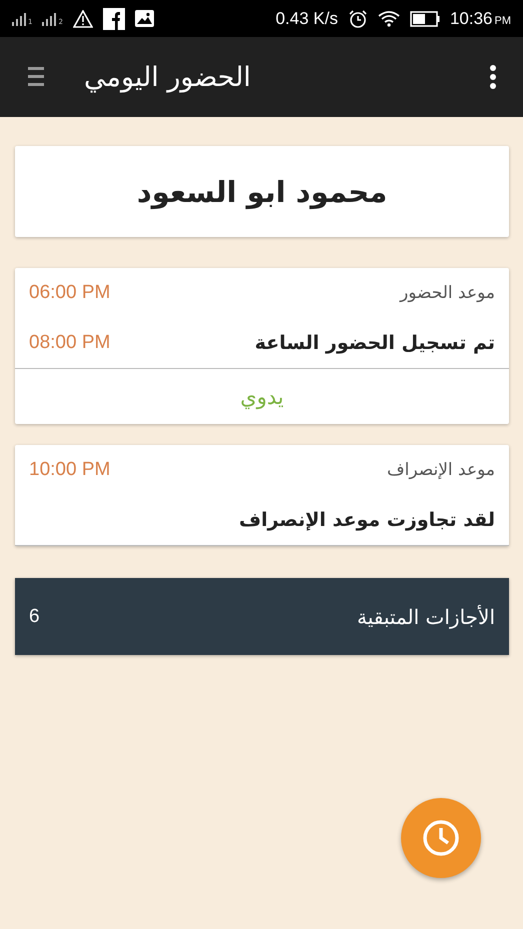 Image resolution: width=523 pixels, height=929 pixels. Describe the element at coordinates (374, 343) in the screenshot. I see `attendance-message: تم تسجيل الحضور الساعة` at that location.